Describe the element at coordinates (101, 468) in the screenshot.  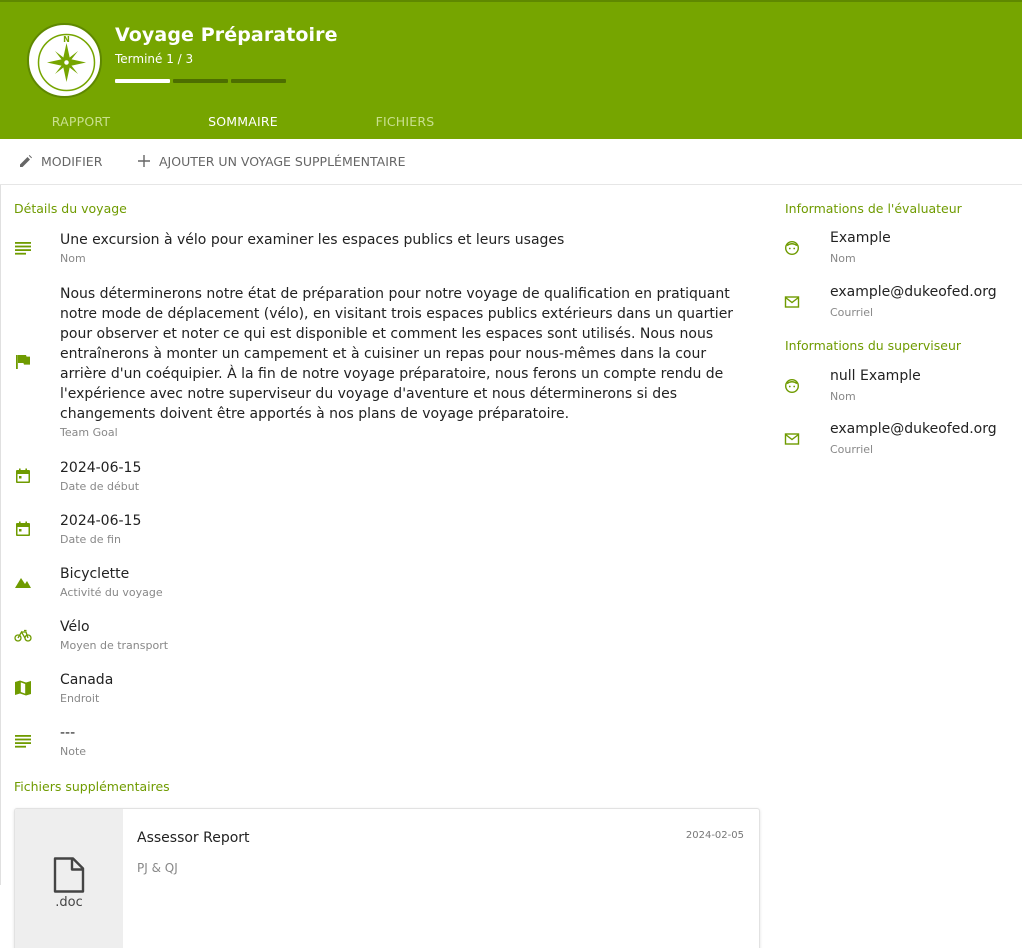
I see `start-date-value: 2024-06-15` at that location.